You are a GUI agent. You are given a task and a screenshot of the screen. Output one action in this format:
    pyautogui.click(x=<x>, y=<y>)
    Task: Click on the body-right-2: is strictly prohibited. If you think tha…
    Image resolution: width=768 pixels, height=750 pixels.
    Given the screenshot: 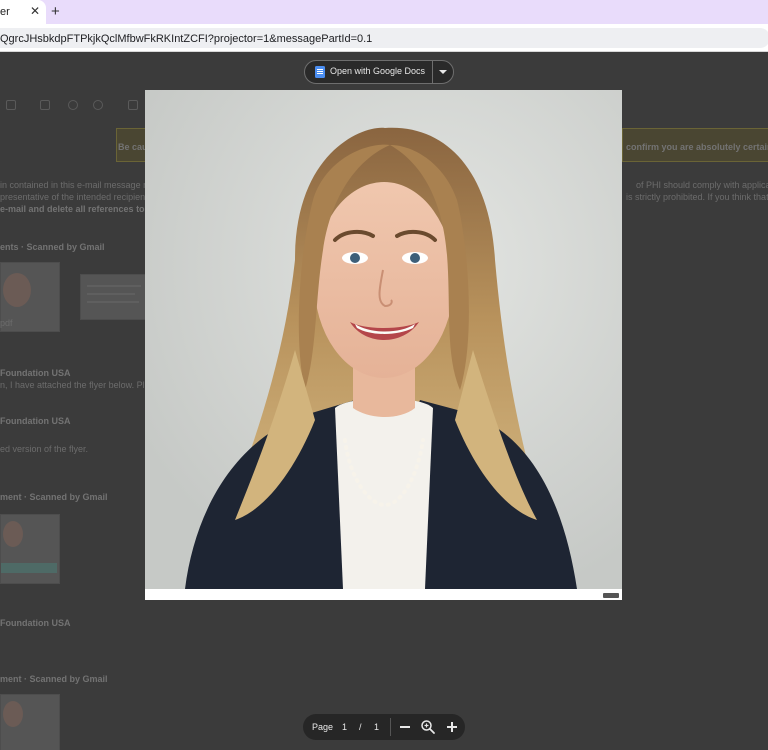 What is the action you would take?
    pyautogui.click(x=697, y=197)
    